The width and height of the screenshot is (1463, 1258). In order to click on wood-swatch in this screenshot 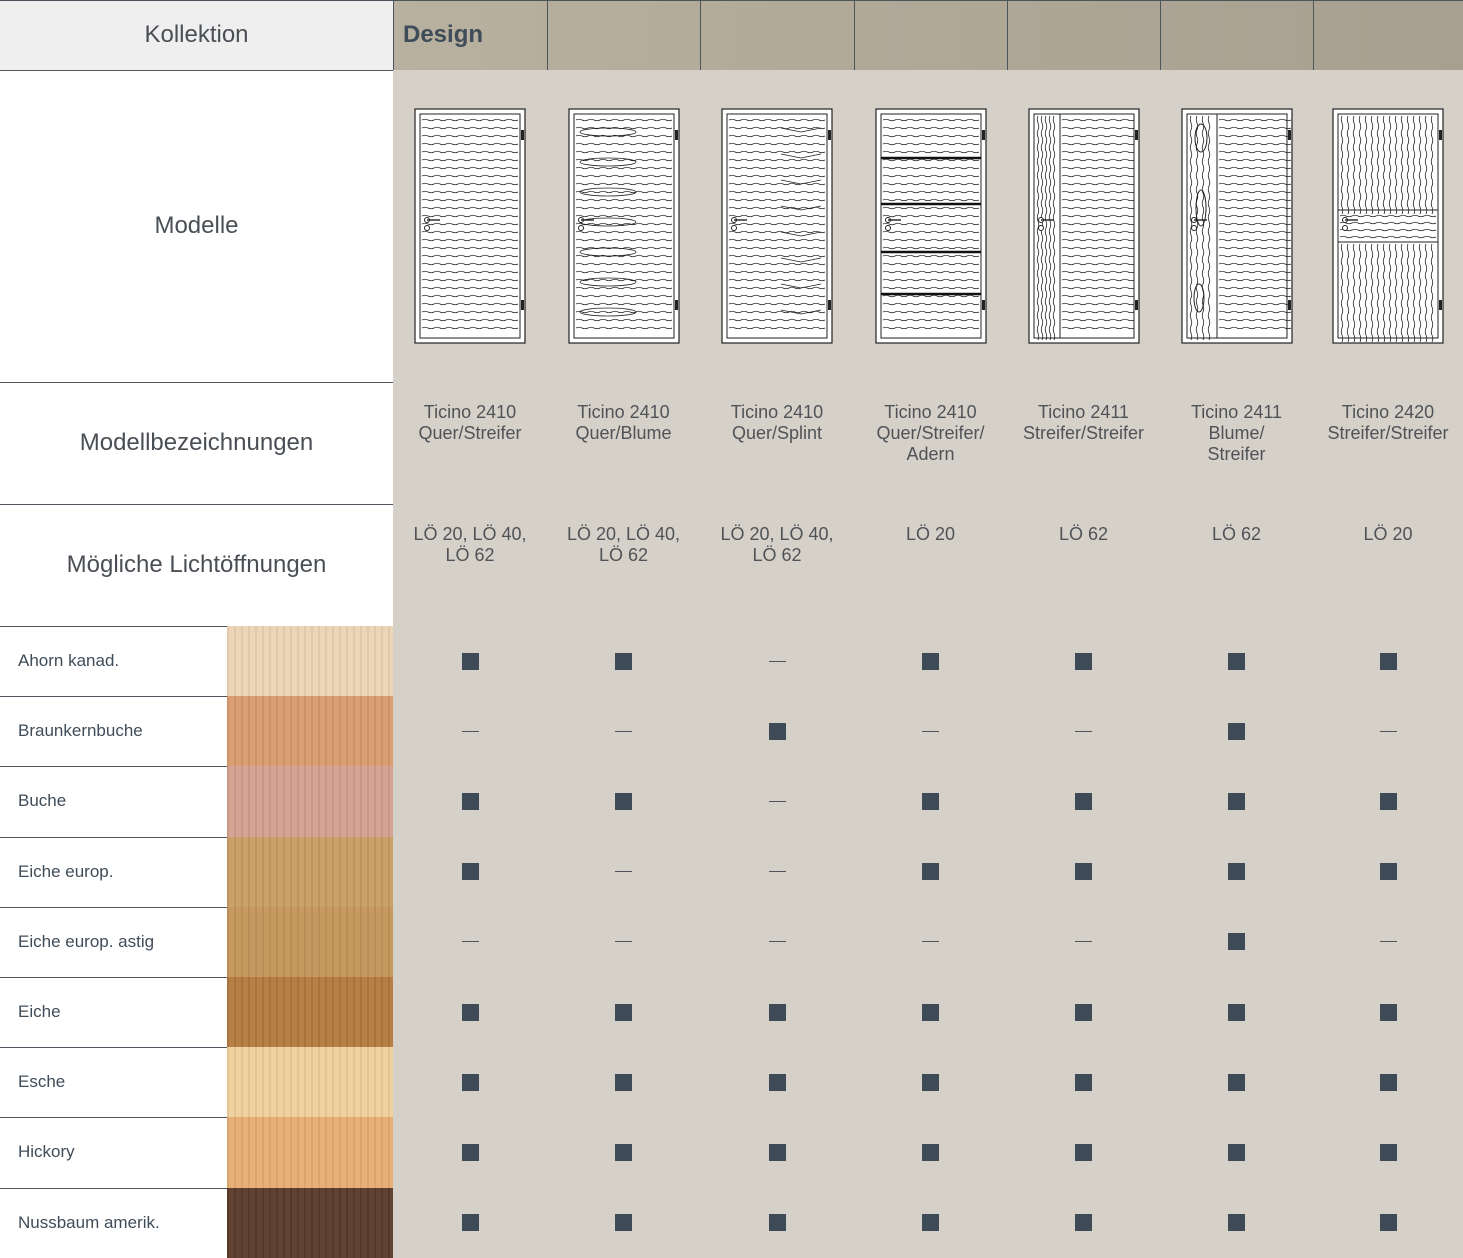, I will do `click(310, 871)`.